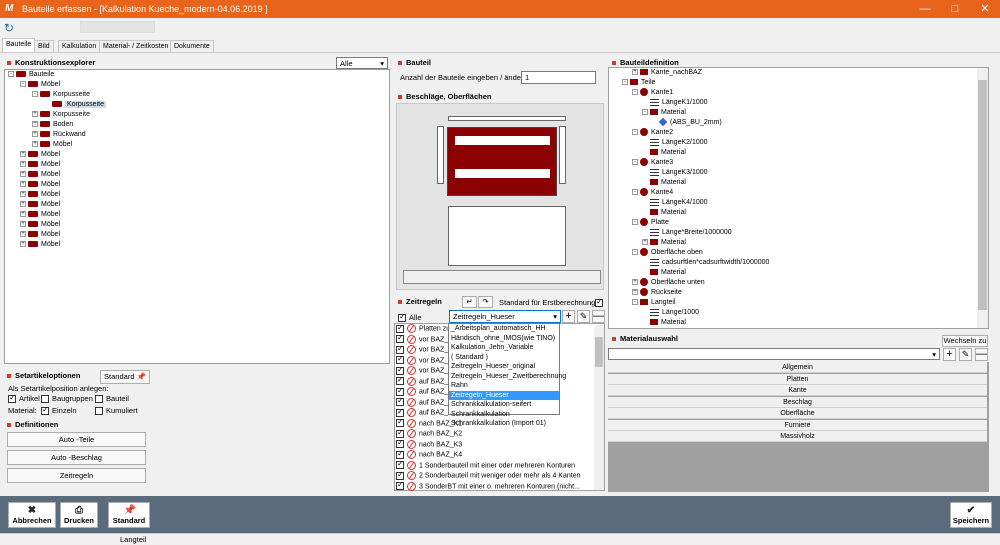 The image size is (1000, 545). Describe the element at coordinates (52, 125) in the screenshot. I see `tree-item: + Boden` at that location.